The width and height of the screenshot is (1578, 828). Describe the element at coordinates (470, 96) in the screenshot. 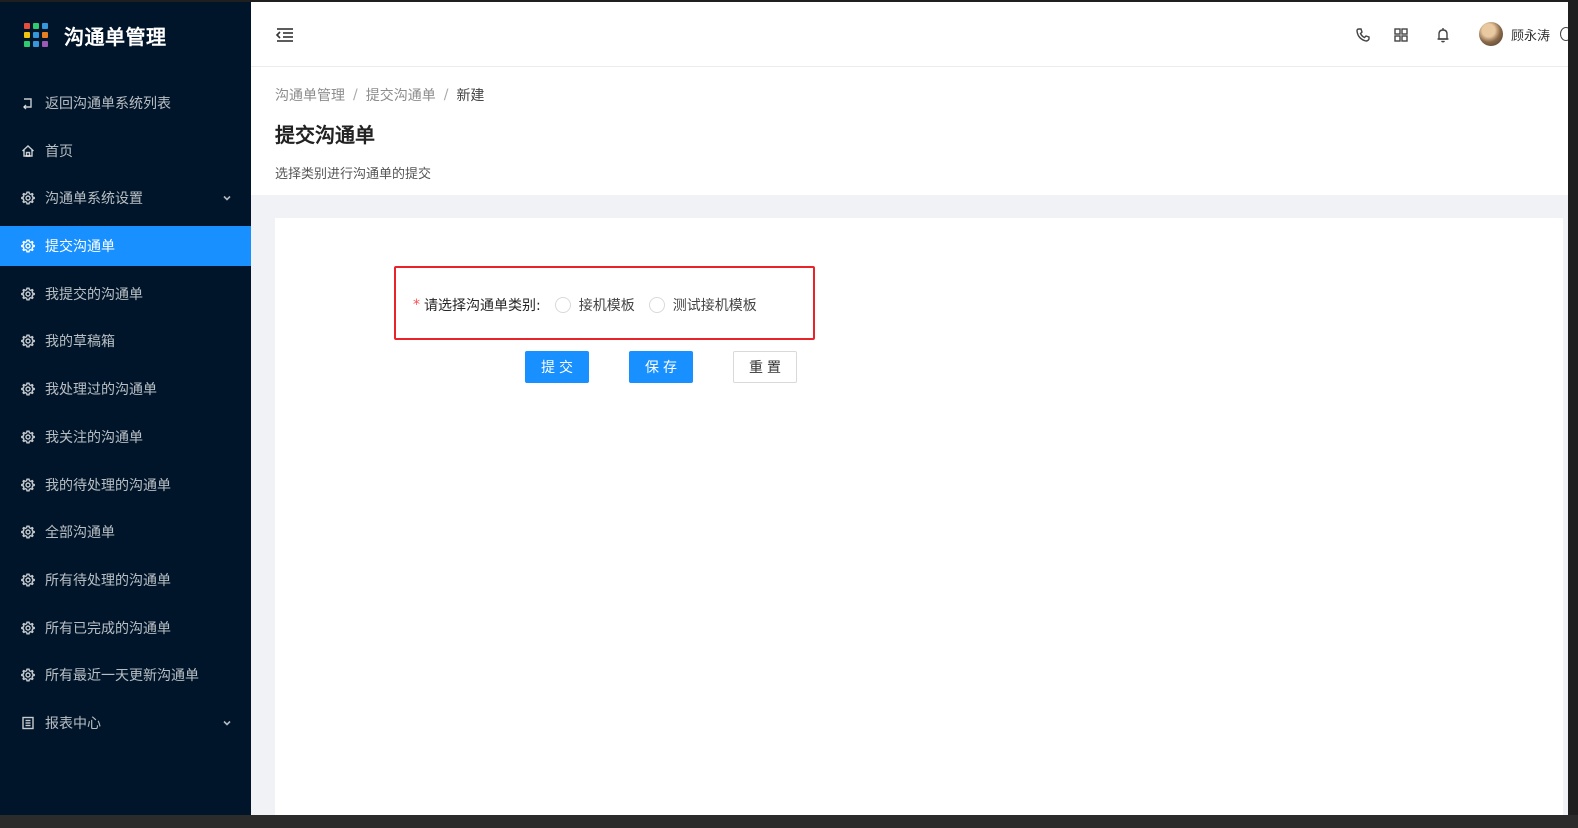

I see `breadcrumb-item-current: 新建` at that location.